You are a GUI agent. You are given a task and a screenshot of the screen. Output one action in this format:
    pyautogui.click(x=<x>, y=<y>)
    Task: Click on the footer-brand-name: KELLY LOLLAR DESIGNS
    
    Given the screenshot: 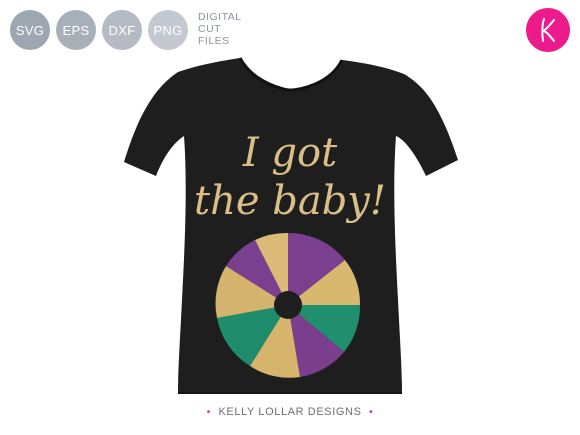 What is the action you would take?
    pyautogui.click(x=290, y=412)
    